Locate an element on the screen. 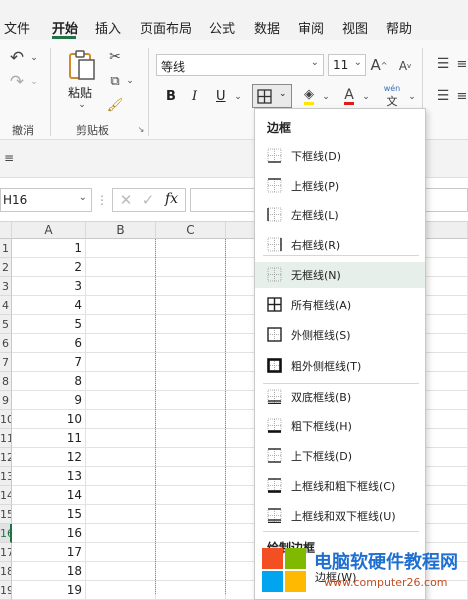 The width and height of the screenshot is (468, 600). tab-formulas: 公式 is located at coordinates (222, 27).